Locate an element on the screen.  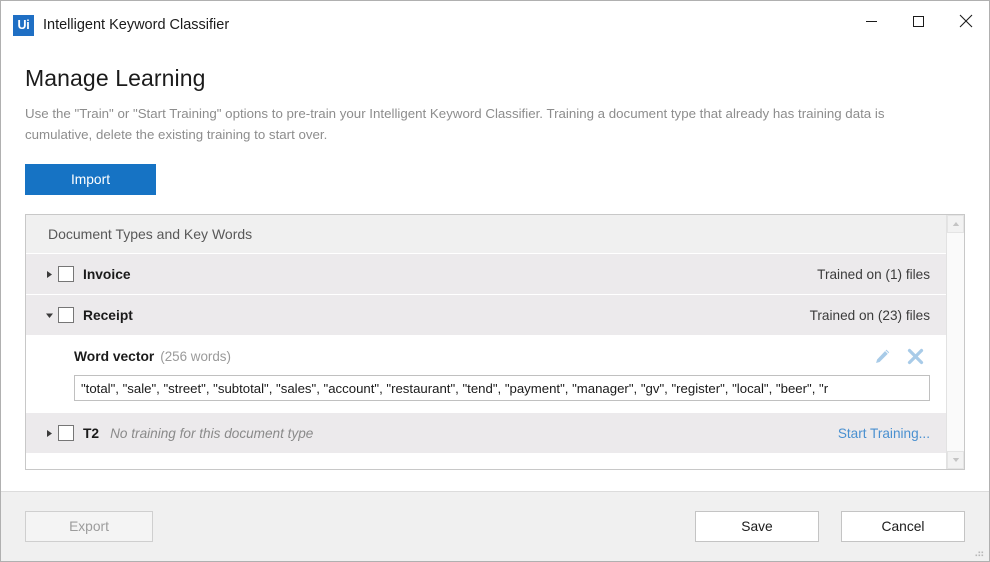
scrollbar-track is located at coordinates (955, 342).